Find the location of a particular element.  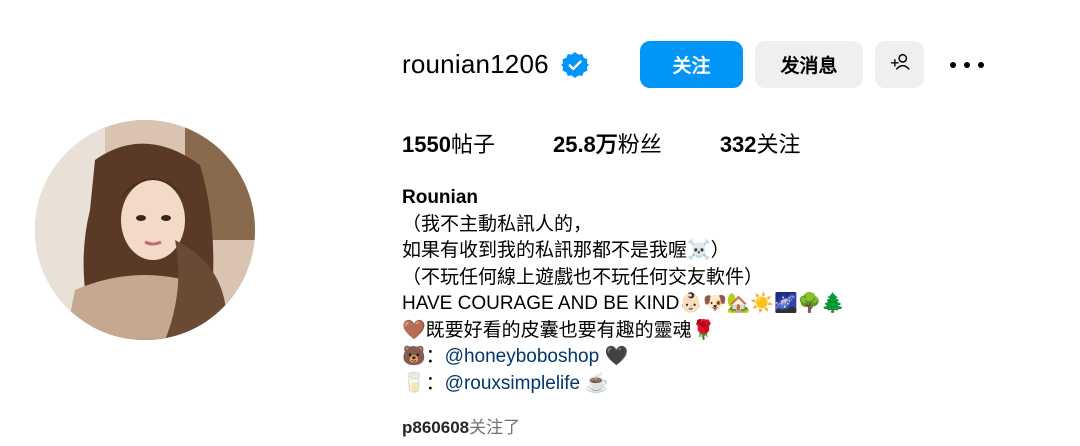

avatar-photo is located at coordinates (145, 230).